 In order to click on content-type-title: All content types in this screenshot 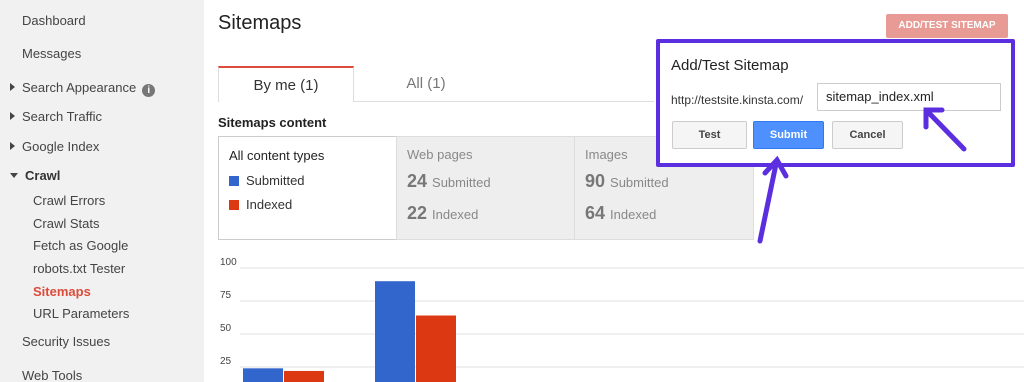, I will do `click(277, 155)`.